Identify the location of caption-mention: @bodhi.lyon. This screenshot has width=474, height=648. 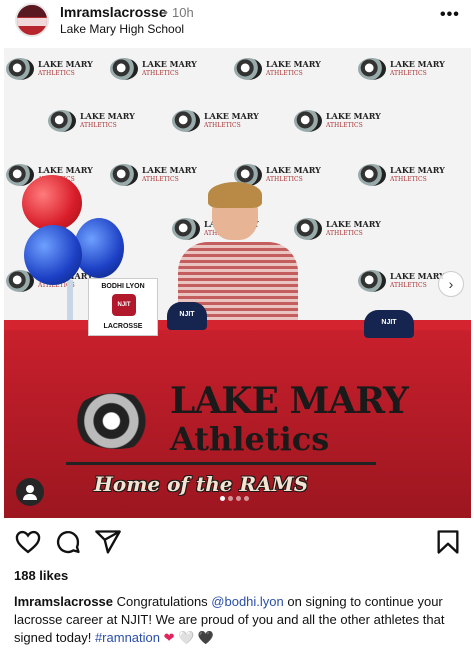
(247, 601).